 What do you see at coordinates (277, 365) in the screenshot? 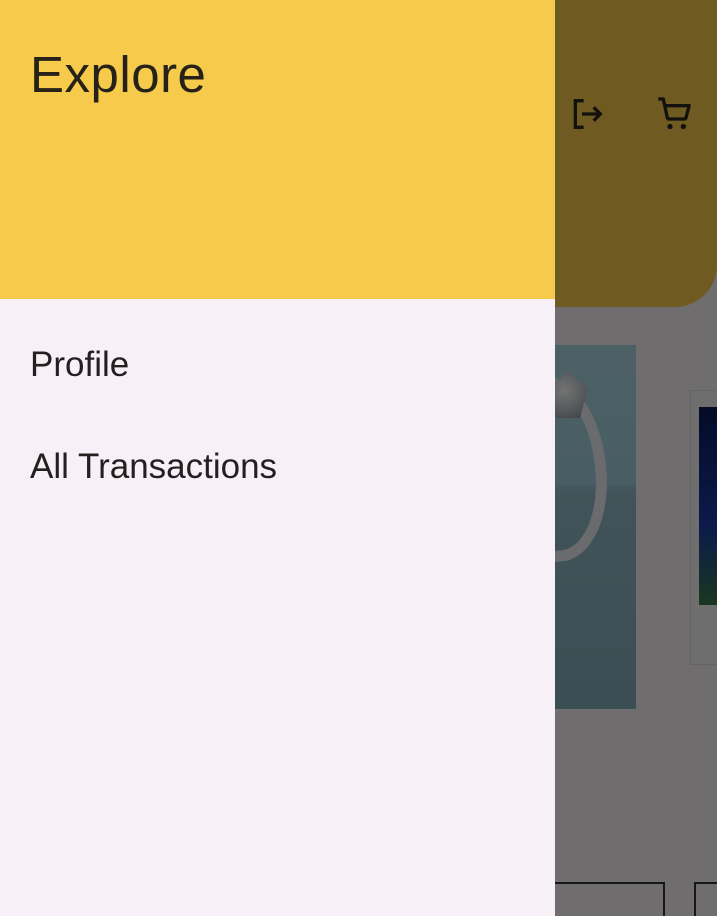
I see `drawer-item-profile: Profile` at bounding box center [277, 365].